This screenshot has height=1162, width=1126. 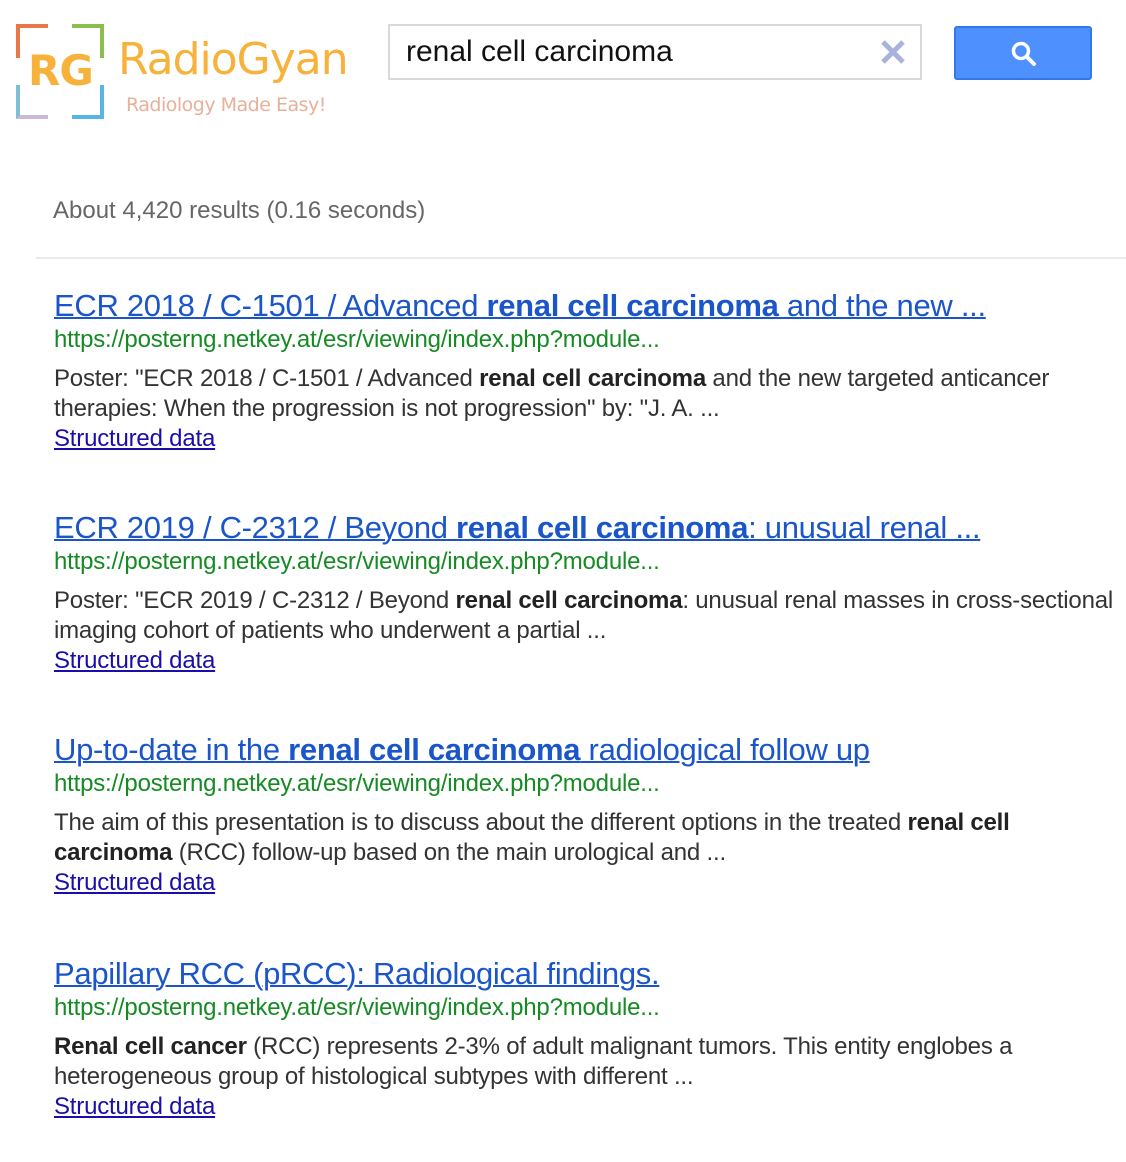 I want to click on title-text: ECR 2018 / C-1501 / Advanced, so click(x=270, y=305).